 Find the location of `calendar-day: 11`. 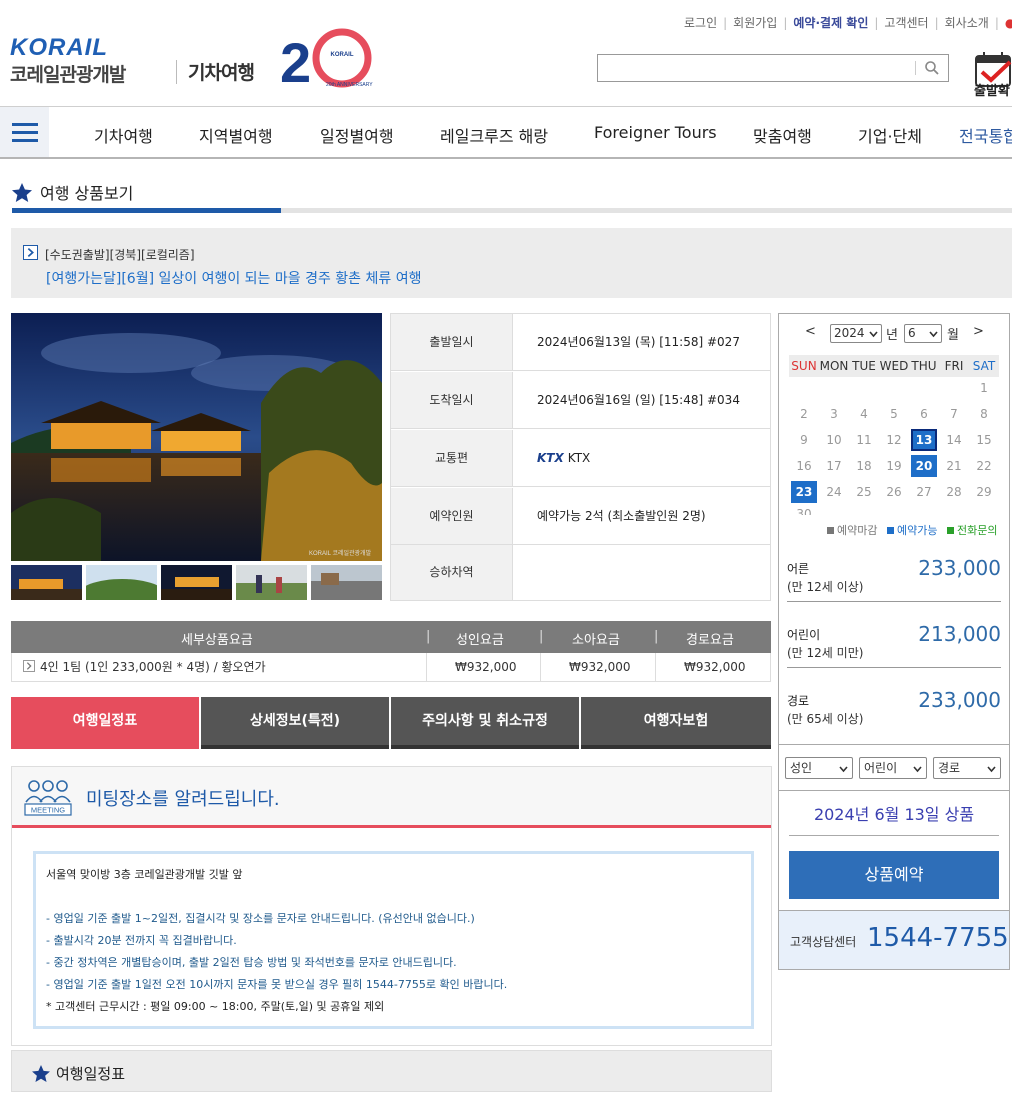

calendar-day: 11 is located at coordinates (864, 440).